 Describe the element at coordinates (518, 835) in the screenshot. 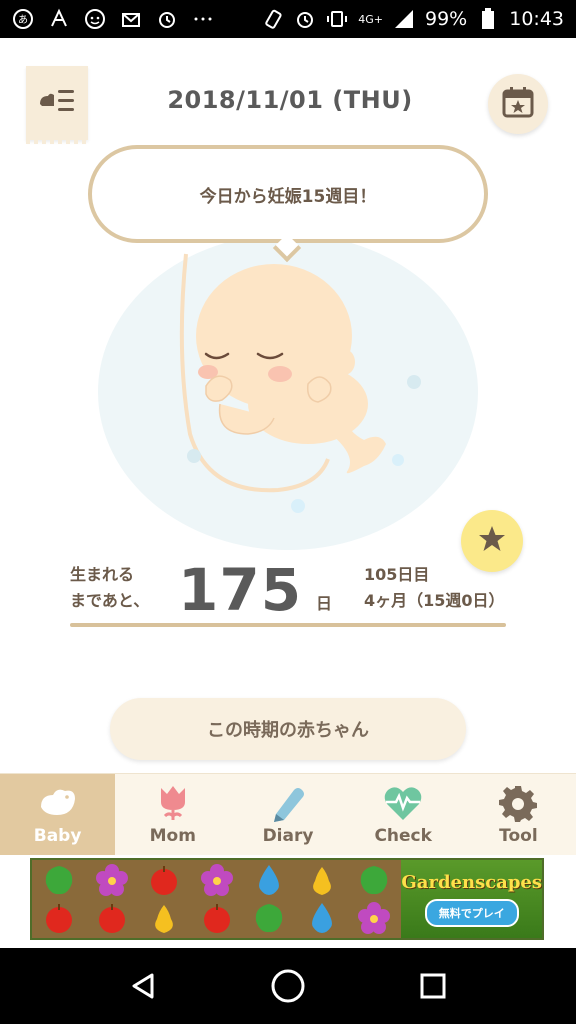

I see `tab-tool-label: Tool` at that location.